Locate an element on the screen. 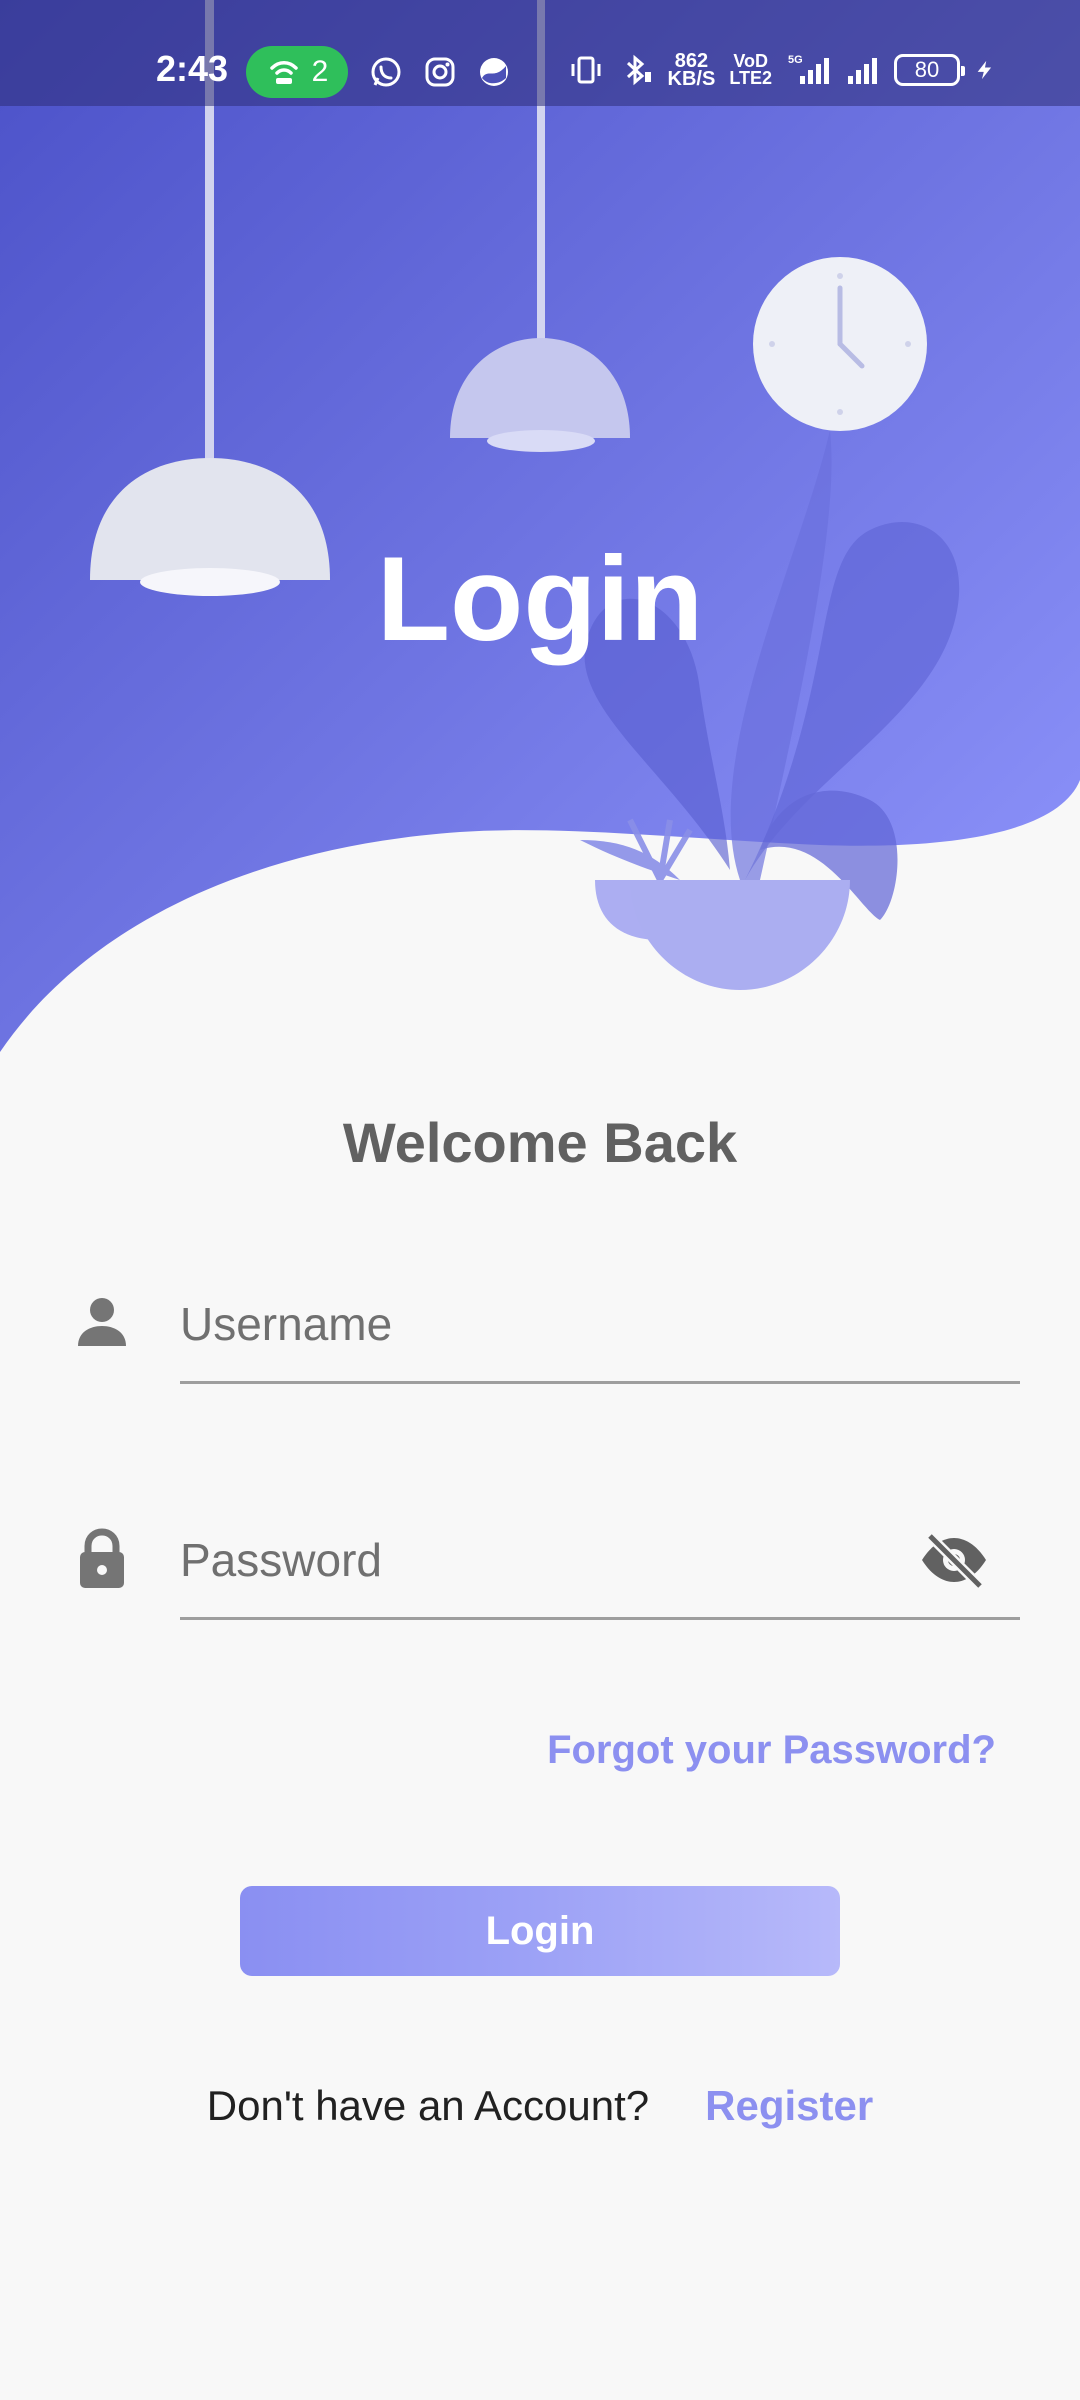 The height and width of the screenshot is (2400, 1080). battery-indicator: 80 is located at coordinates (929, 70).